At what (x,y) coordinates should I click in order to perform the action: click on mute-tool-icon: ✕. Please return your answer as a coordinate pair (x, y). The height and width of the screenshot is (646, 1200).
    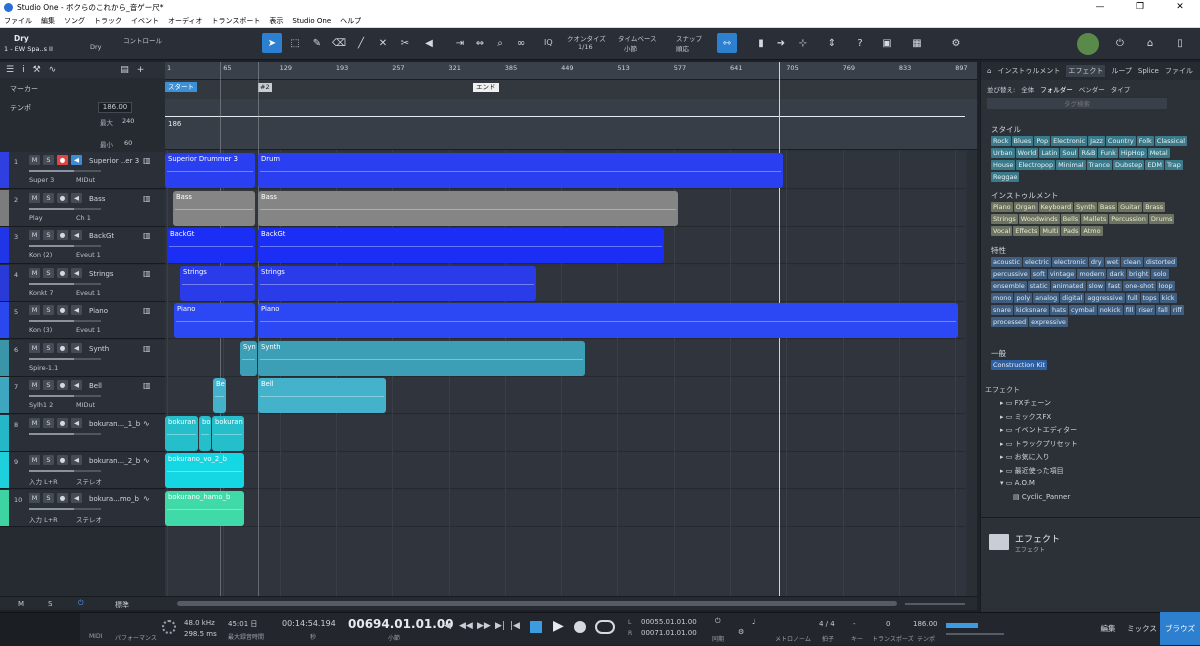
    Looking at the image, I should click on (383, 43).